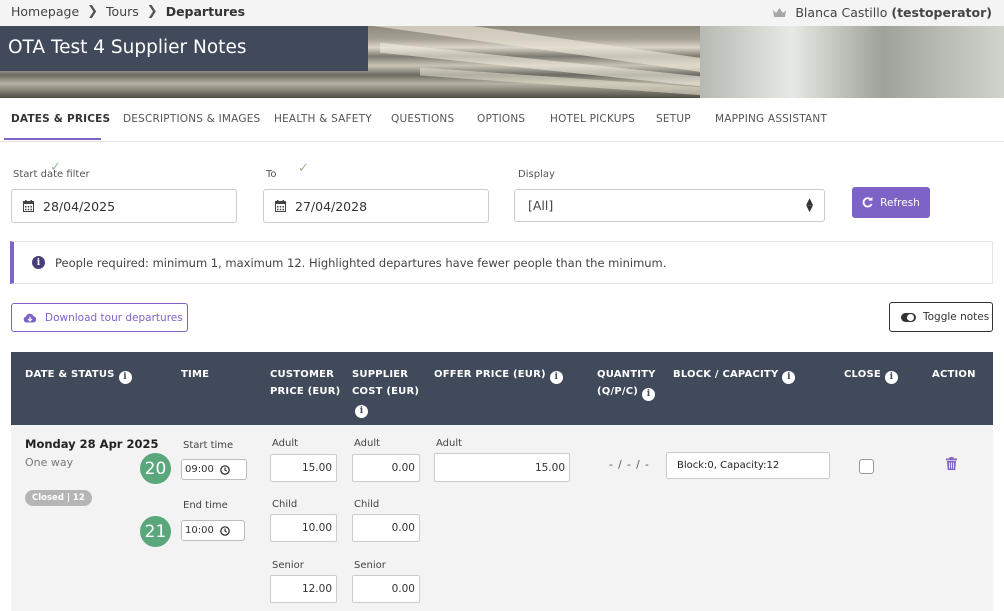 Image resolution: width=1004 pixels, height=611 pixels. I want to click on col-quantity: QUANTITY (Q/P/C) i, so click(626, 385).